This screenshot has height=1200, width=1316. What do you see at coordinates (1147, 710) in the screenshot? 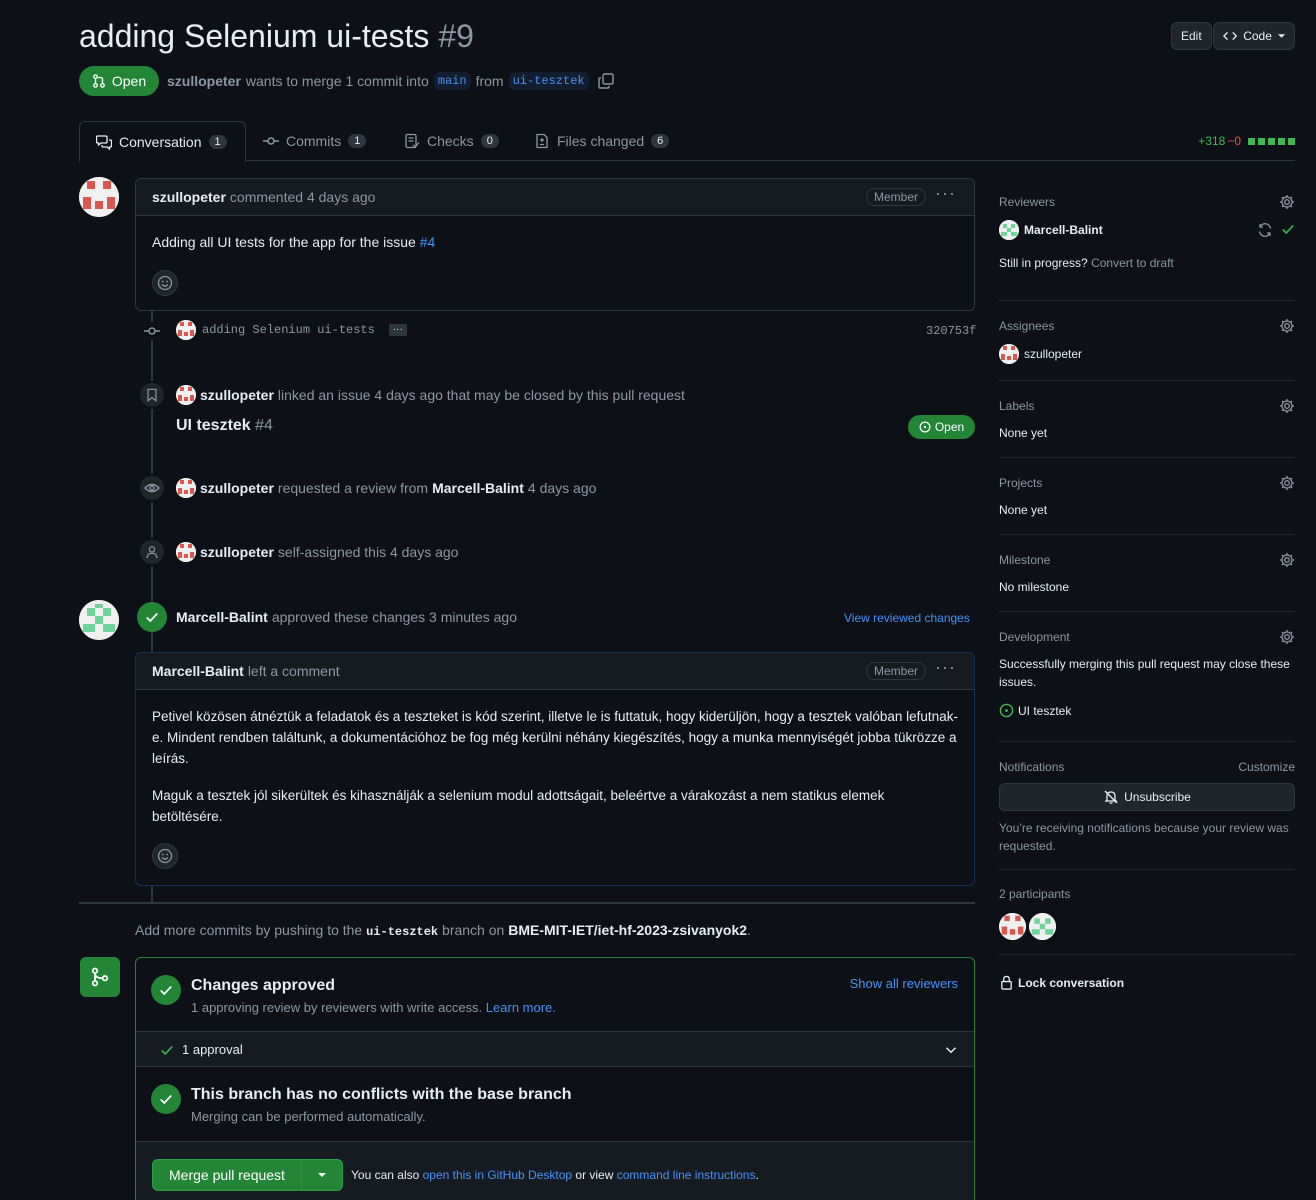
I see `development-issue: UI tesztek` at bounding box center [1147, 710].